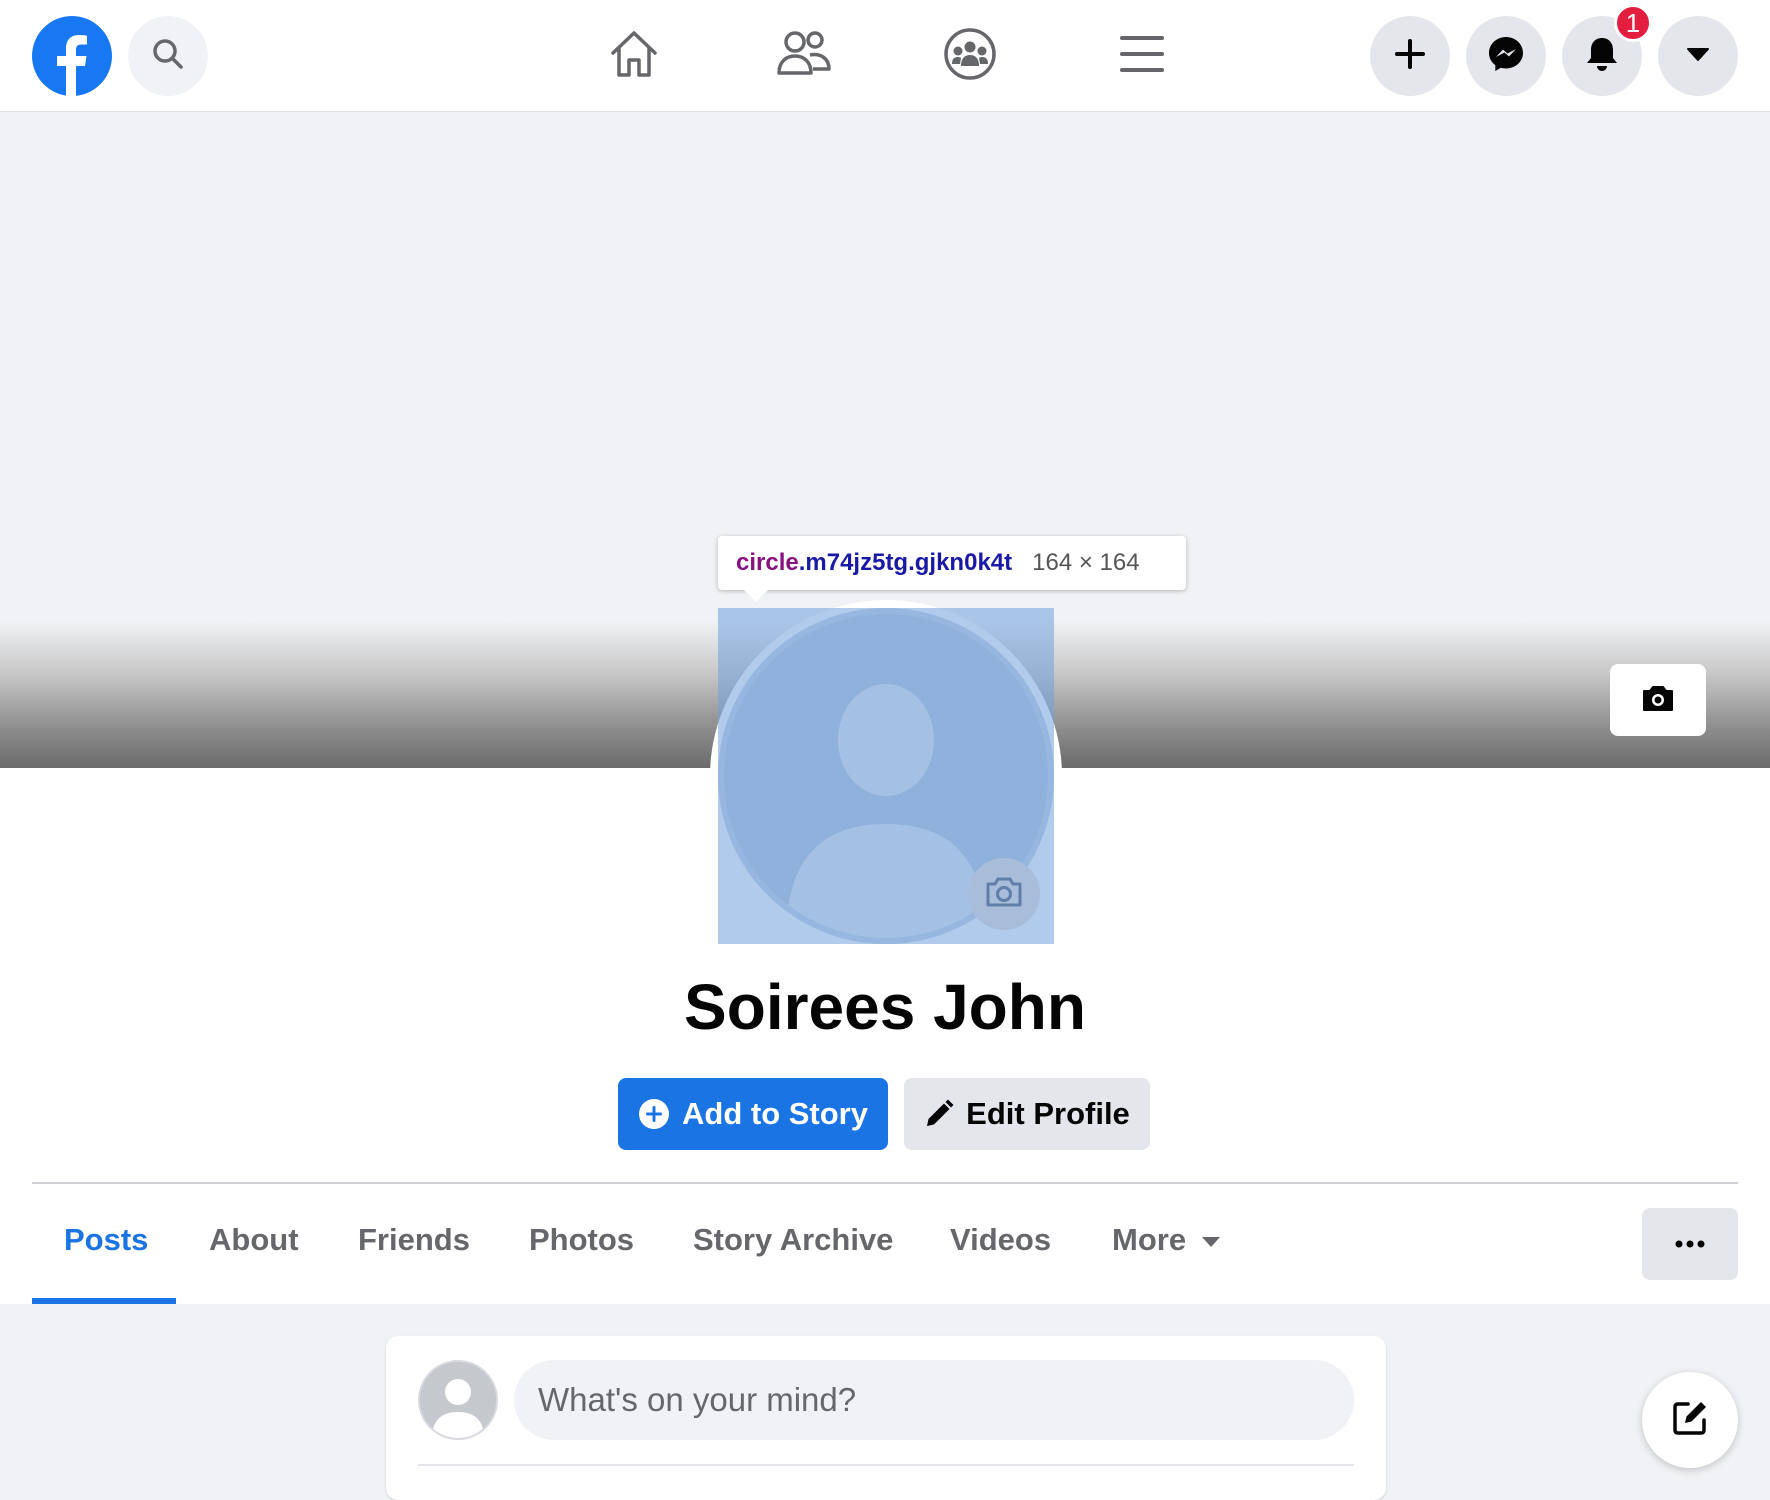  What do you see at coordinates (767, 562) in the screenshot?
I see `inspector-tag: circle` at bounding box center [767, 562].